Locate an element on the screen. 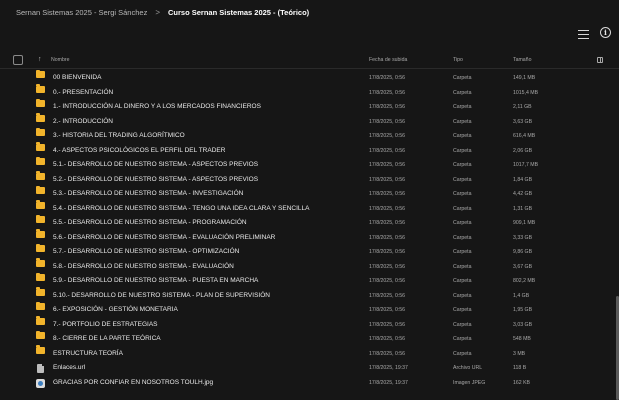 The height and width of the screenshot is (400, 619). file-size: 118 B is located at coordinates (520, 368).